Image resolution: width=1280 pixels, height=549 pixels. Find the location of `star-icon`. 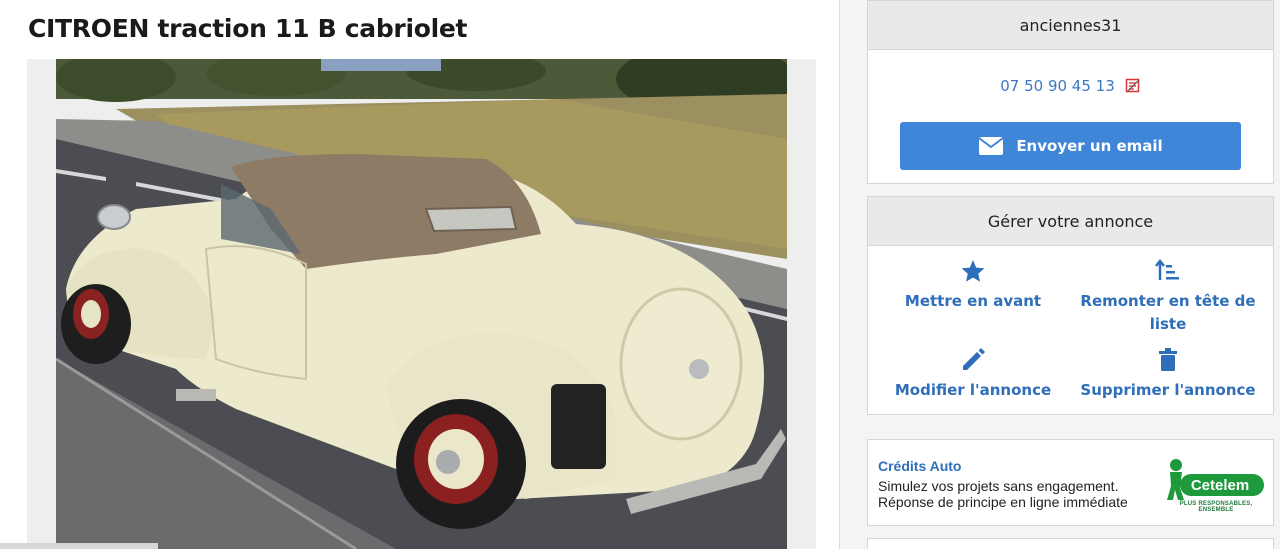

star-icon is located at coordinates (973, 271).